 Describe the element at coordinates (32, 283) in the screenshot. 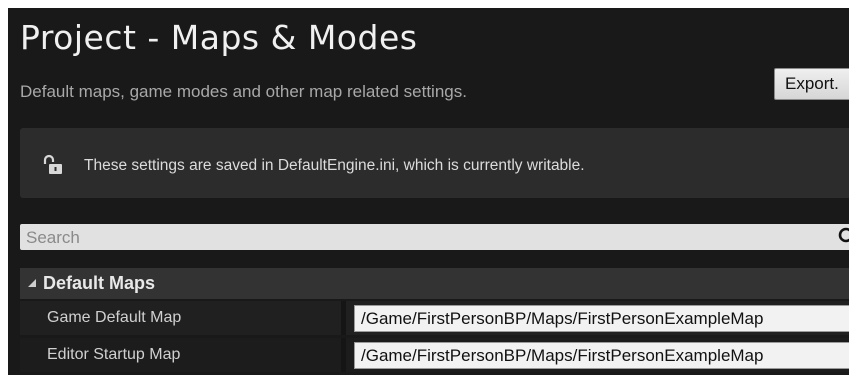

I see `expand-triangle-icon` at that location.